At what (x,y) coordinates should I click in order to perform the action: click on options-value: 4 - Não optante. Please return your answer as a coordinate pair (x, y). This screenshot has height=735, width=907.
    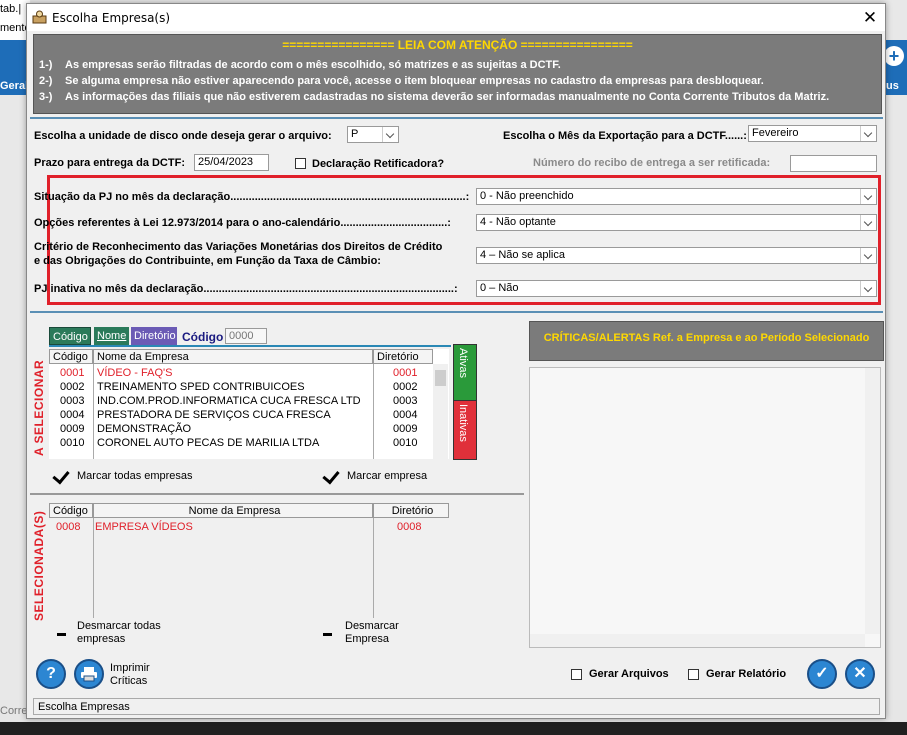
    Looking at the image, I should click on (518, 222).